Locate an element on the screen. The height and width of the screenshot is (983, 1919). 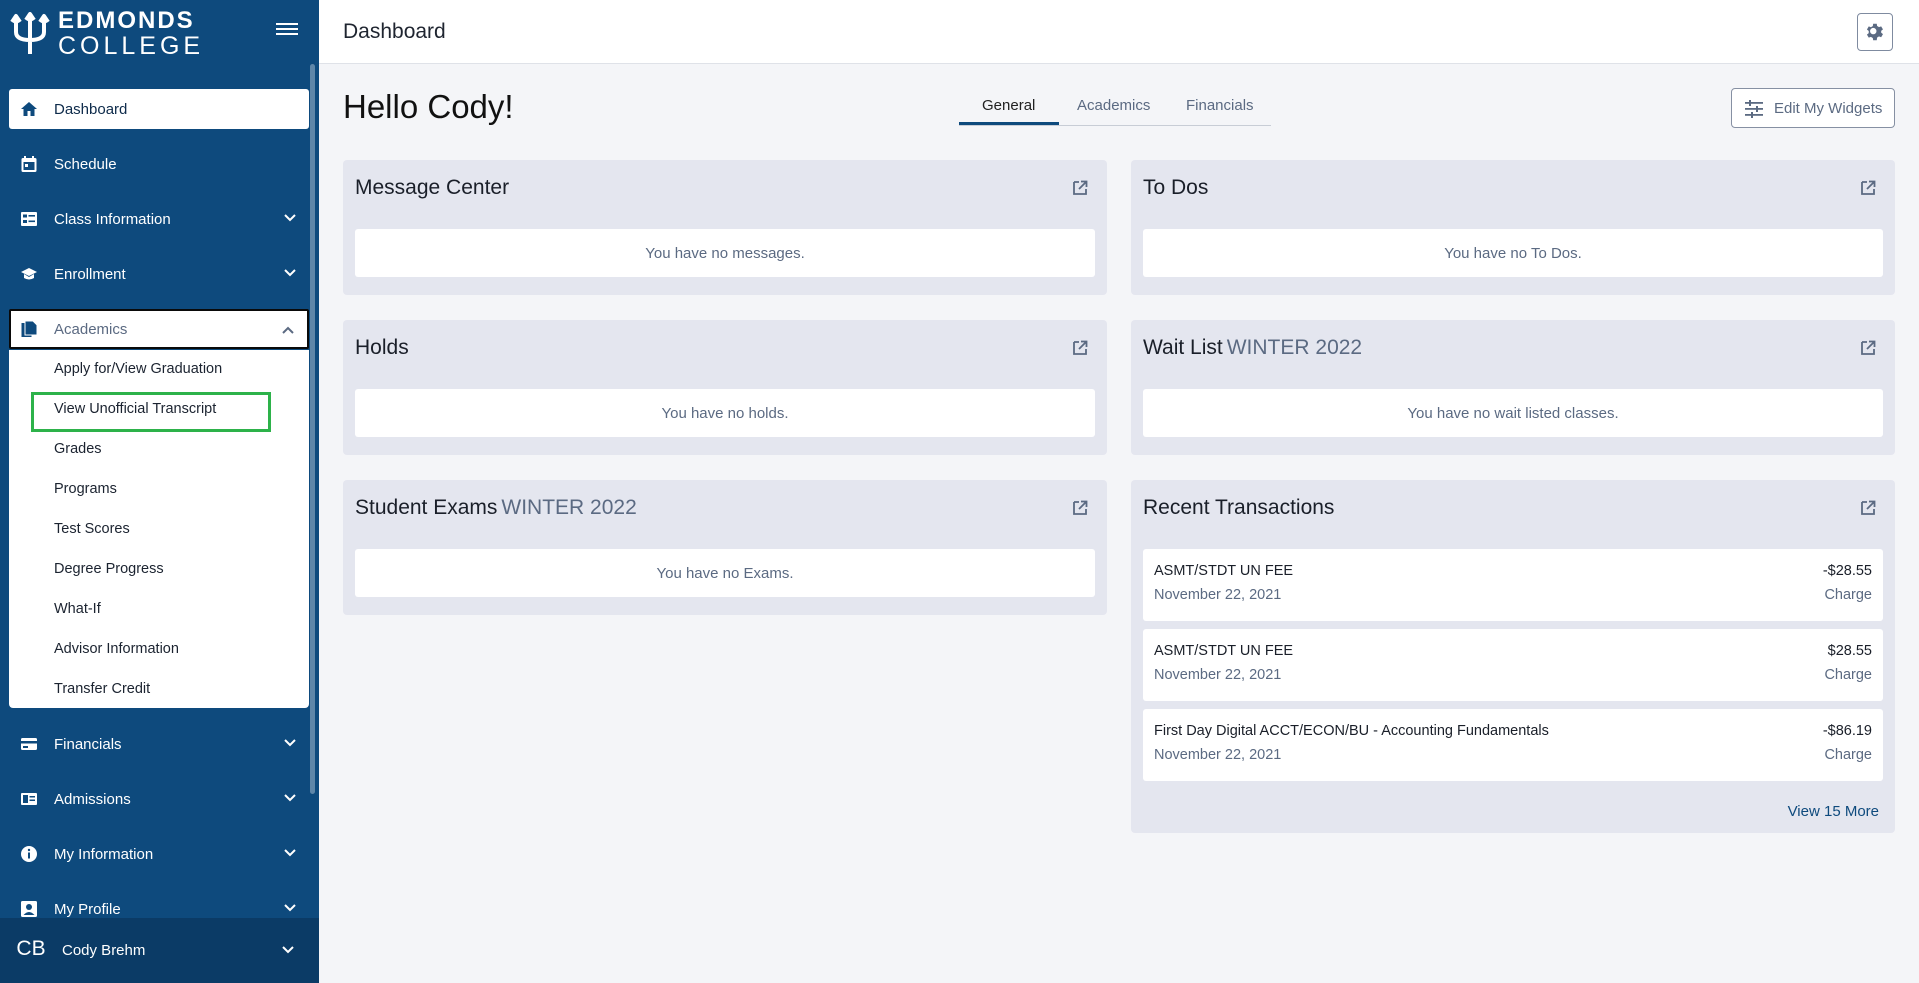
submenu-apply-view-graduation: Apply for/View Graduation is located at coordinates (138, 369).